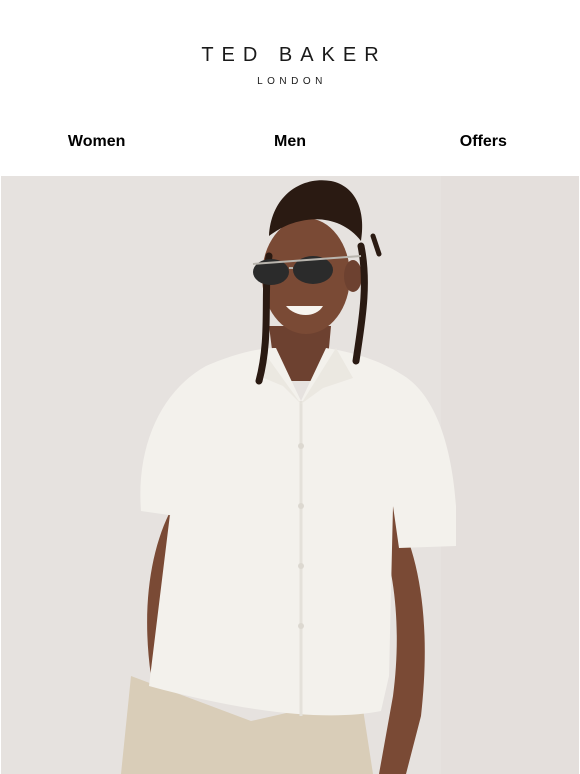 This screenshot has width=580, height=774. I want to click on ear, so click(353, 276).